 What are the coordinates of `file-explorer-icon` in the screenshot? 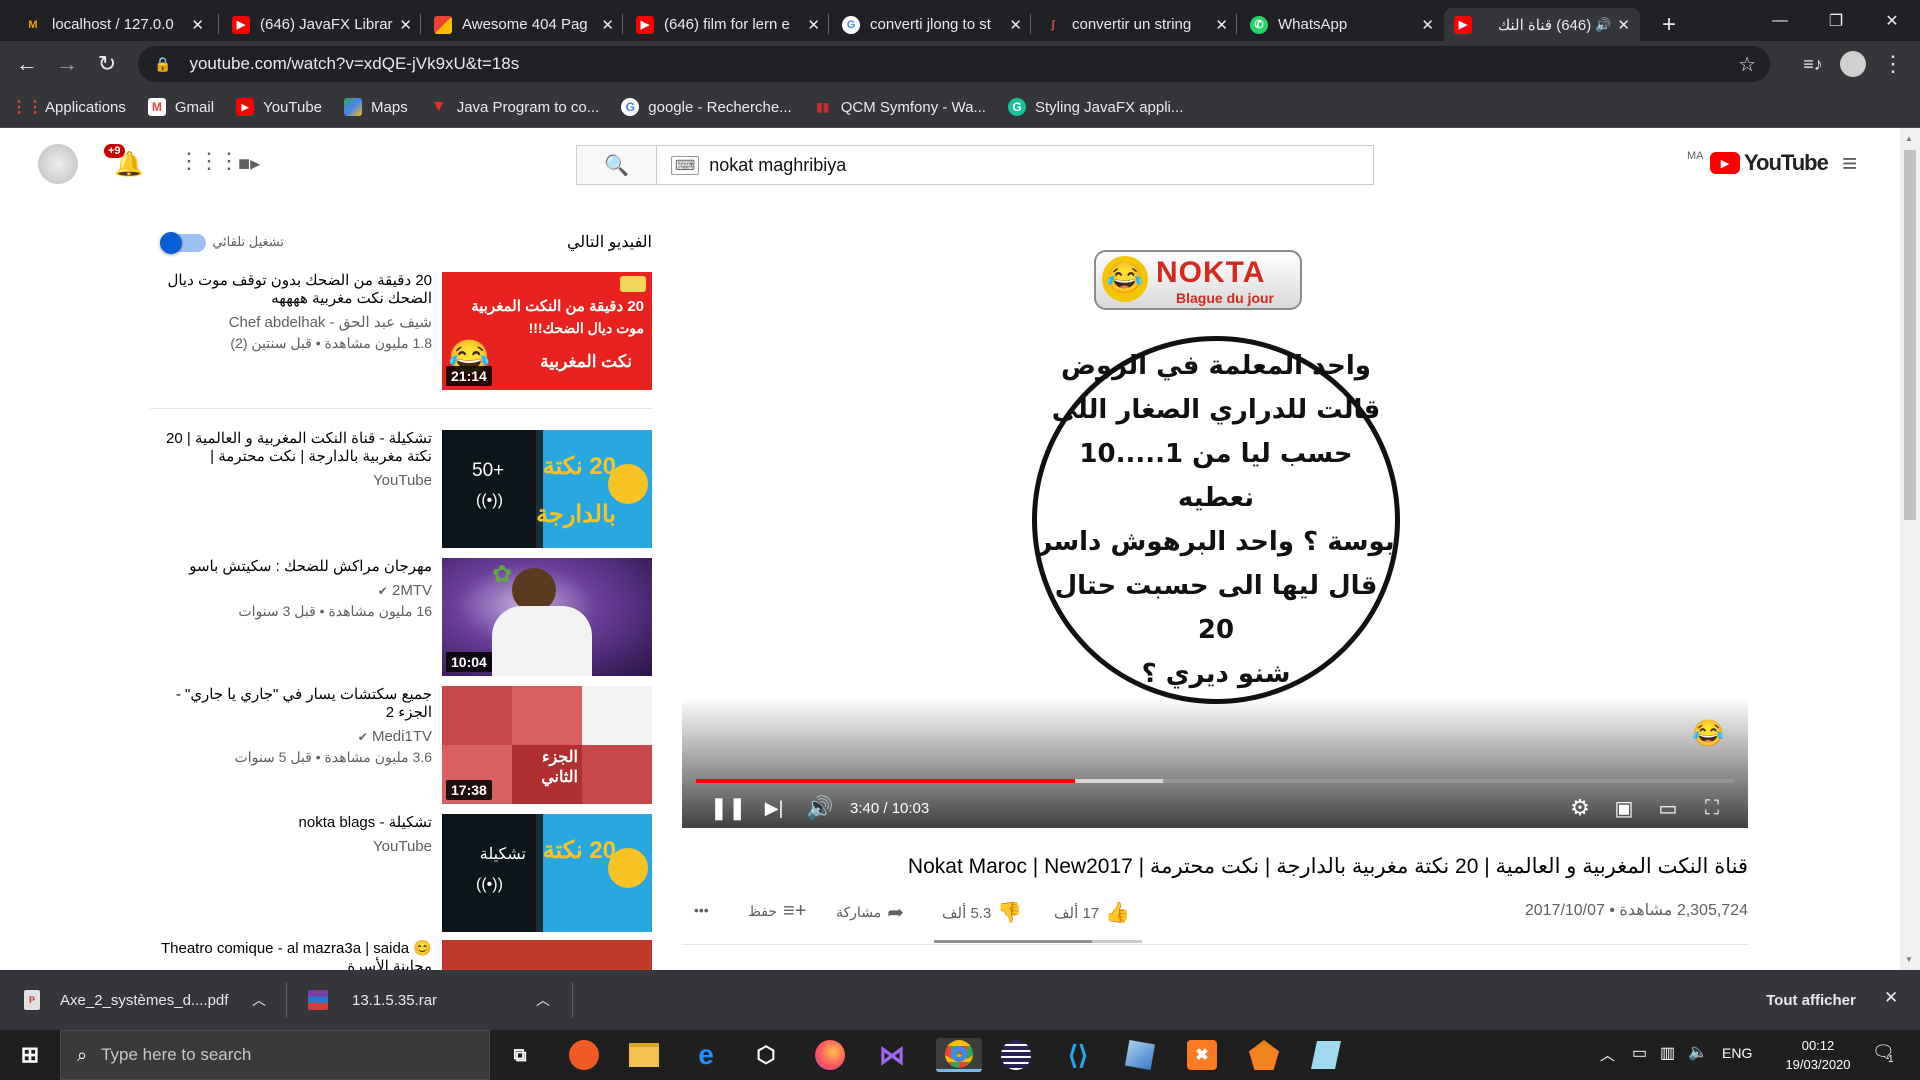 It's located at (644, 1055).